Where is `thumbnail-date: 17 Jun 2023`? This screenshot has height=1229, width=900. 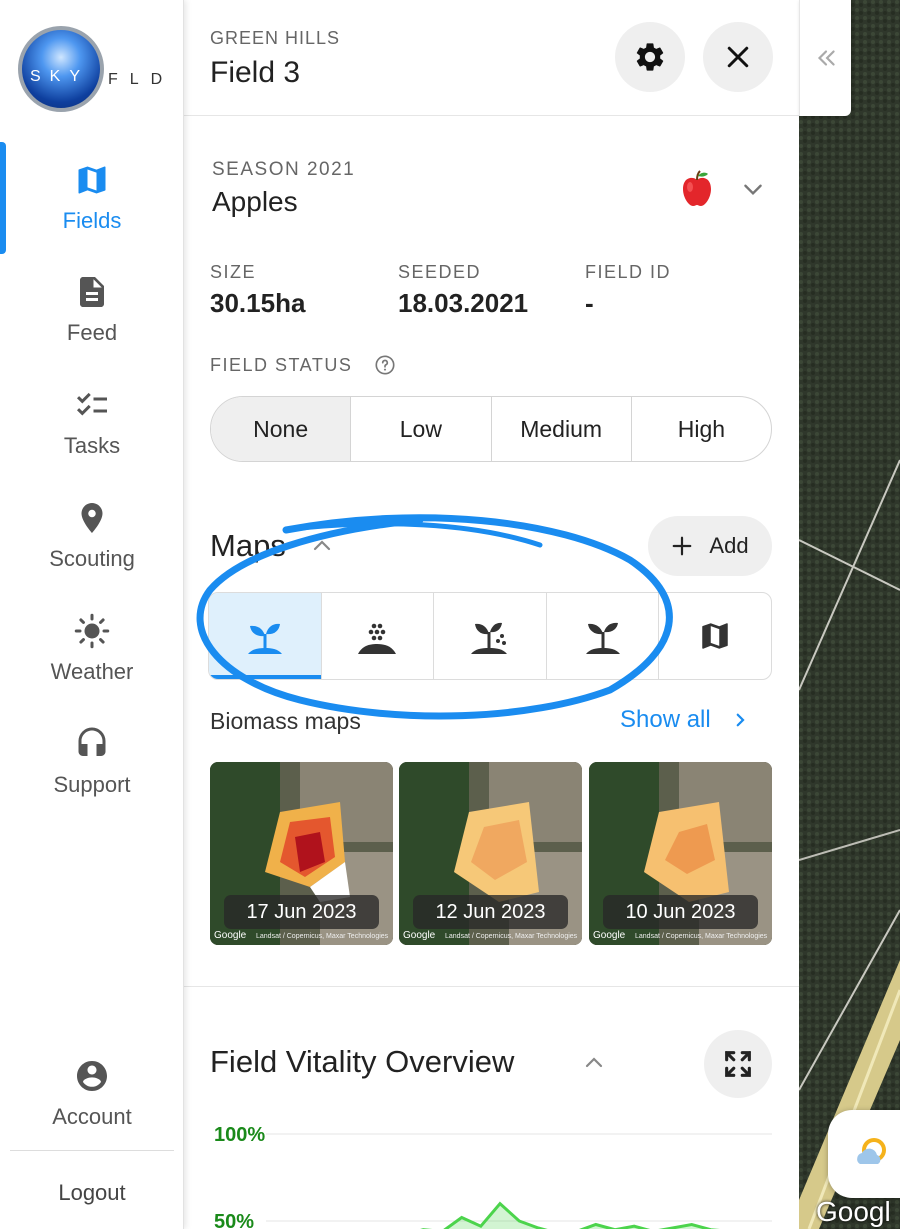
thumbnail-date: 17 Jun 2023 is located at coordinates (301, 912).